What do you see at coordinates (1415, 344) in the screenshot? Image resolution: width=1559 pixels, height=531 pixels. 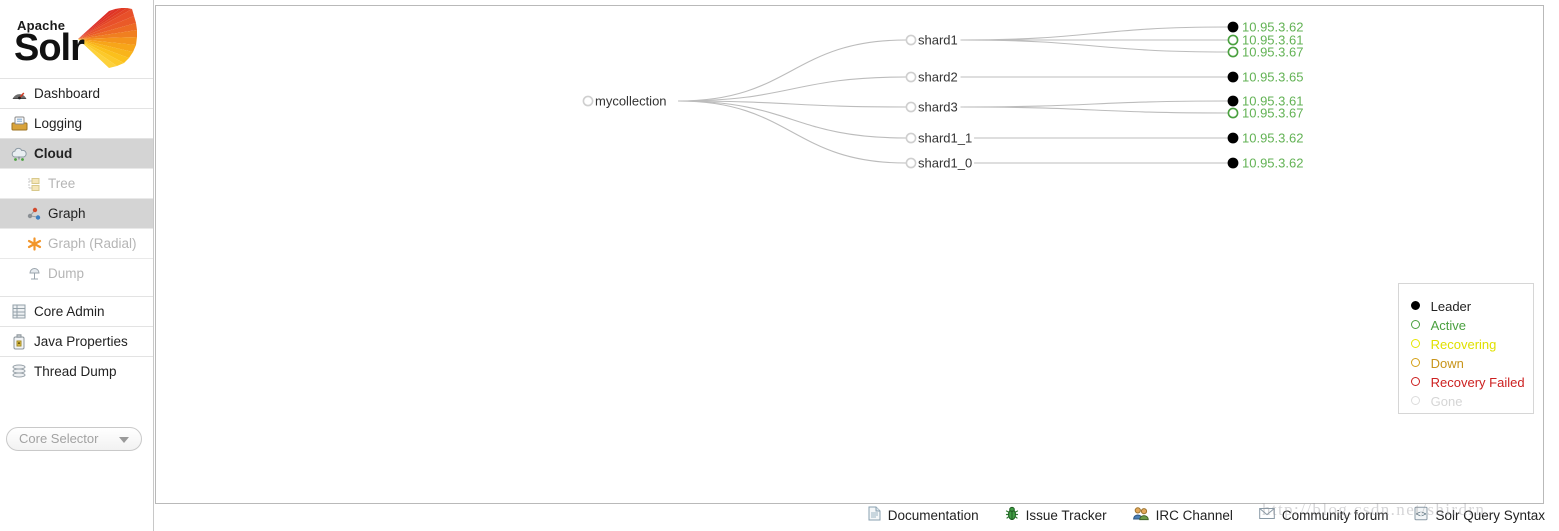 I see `legend-dot-recovering` at bounding box center [1415, 344].